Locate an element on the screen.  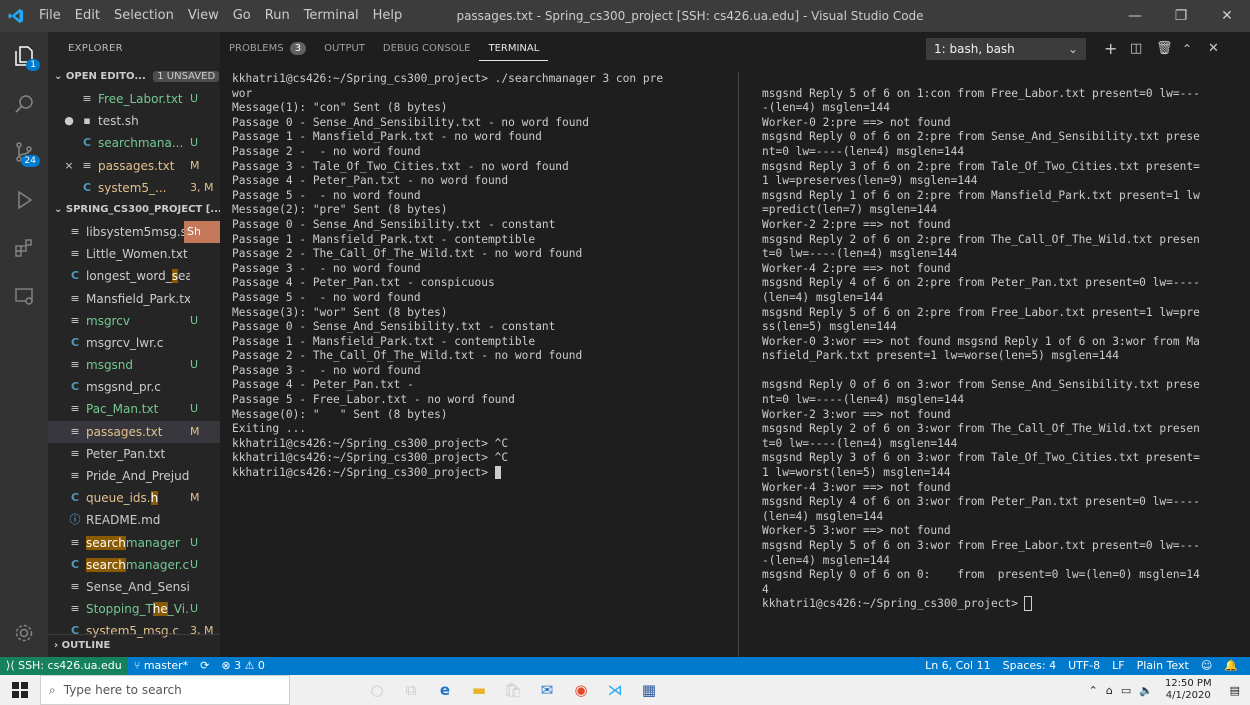
file-item: Clongest_word_search.h is located at coordinates (134, 276).